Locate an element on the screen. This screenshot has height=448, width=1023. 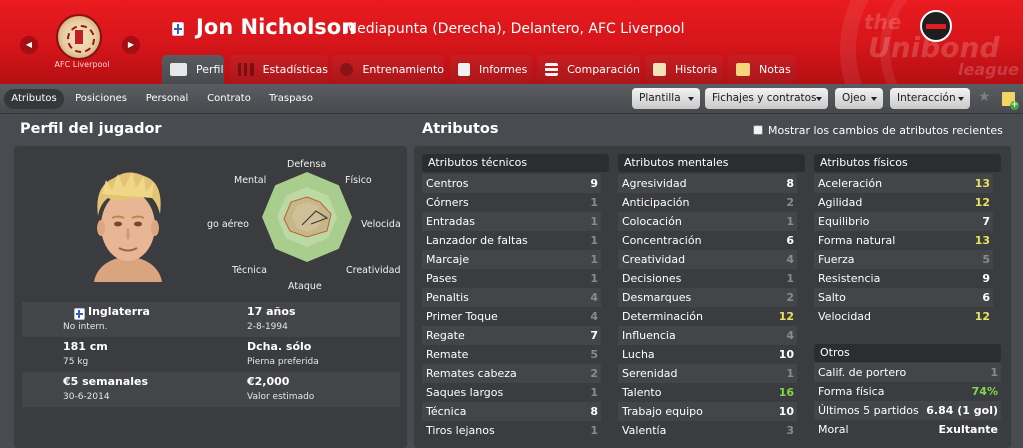
attribute-row-technical: Primer Toque 4 is located at coordinates (511, 316).